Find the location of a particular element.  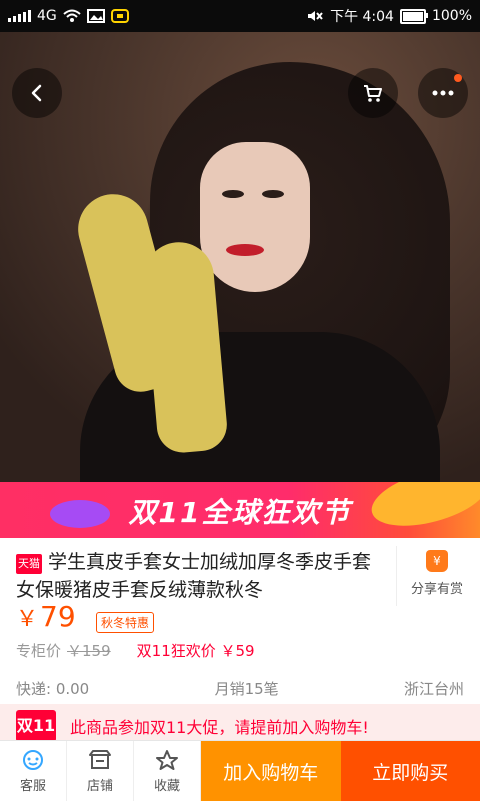

chat-icon is located at coordinates (33, 760).